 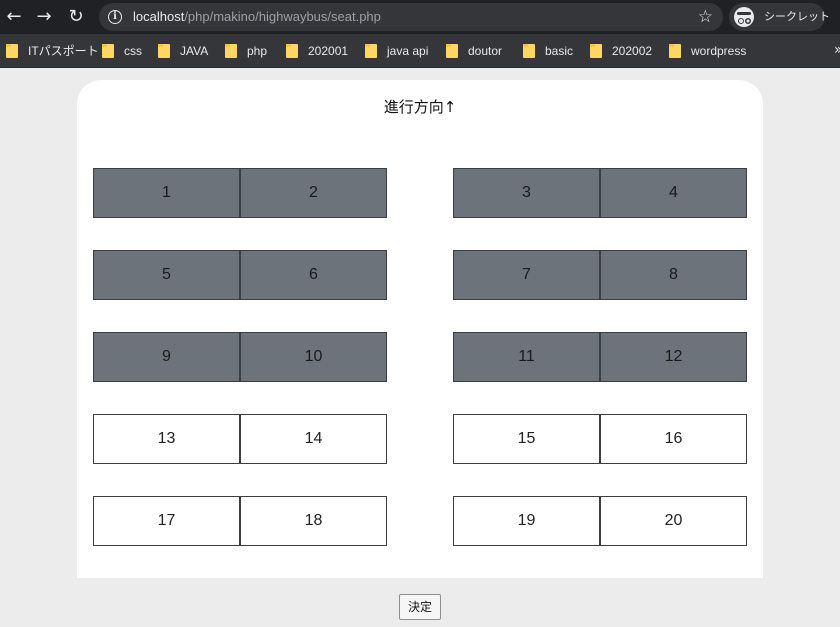 What do you see at coordinates (313, 357) in the screenshot?
I see `seat-10: 10` at bounding box center [313, 357].